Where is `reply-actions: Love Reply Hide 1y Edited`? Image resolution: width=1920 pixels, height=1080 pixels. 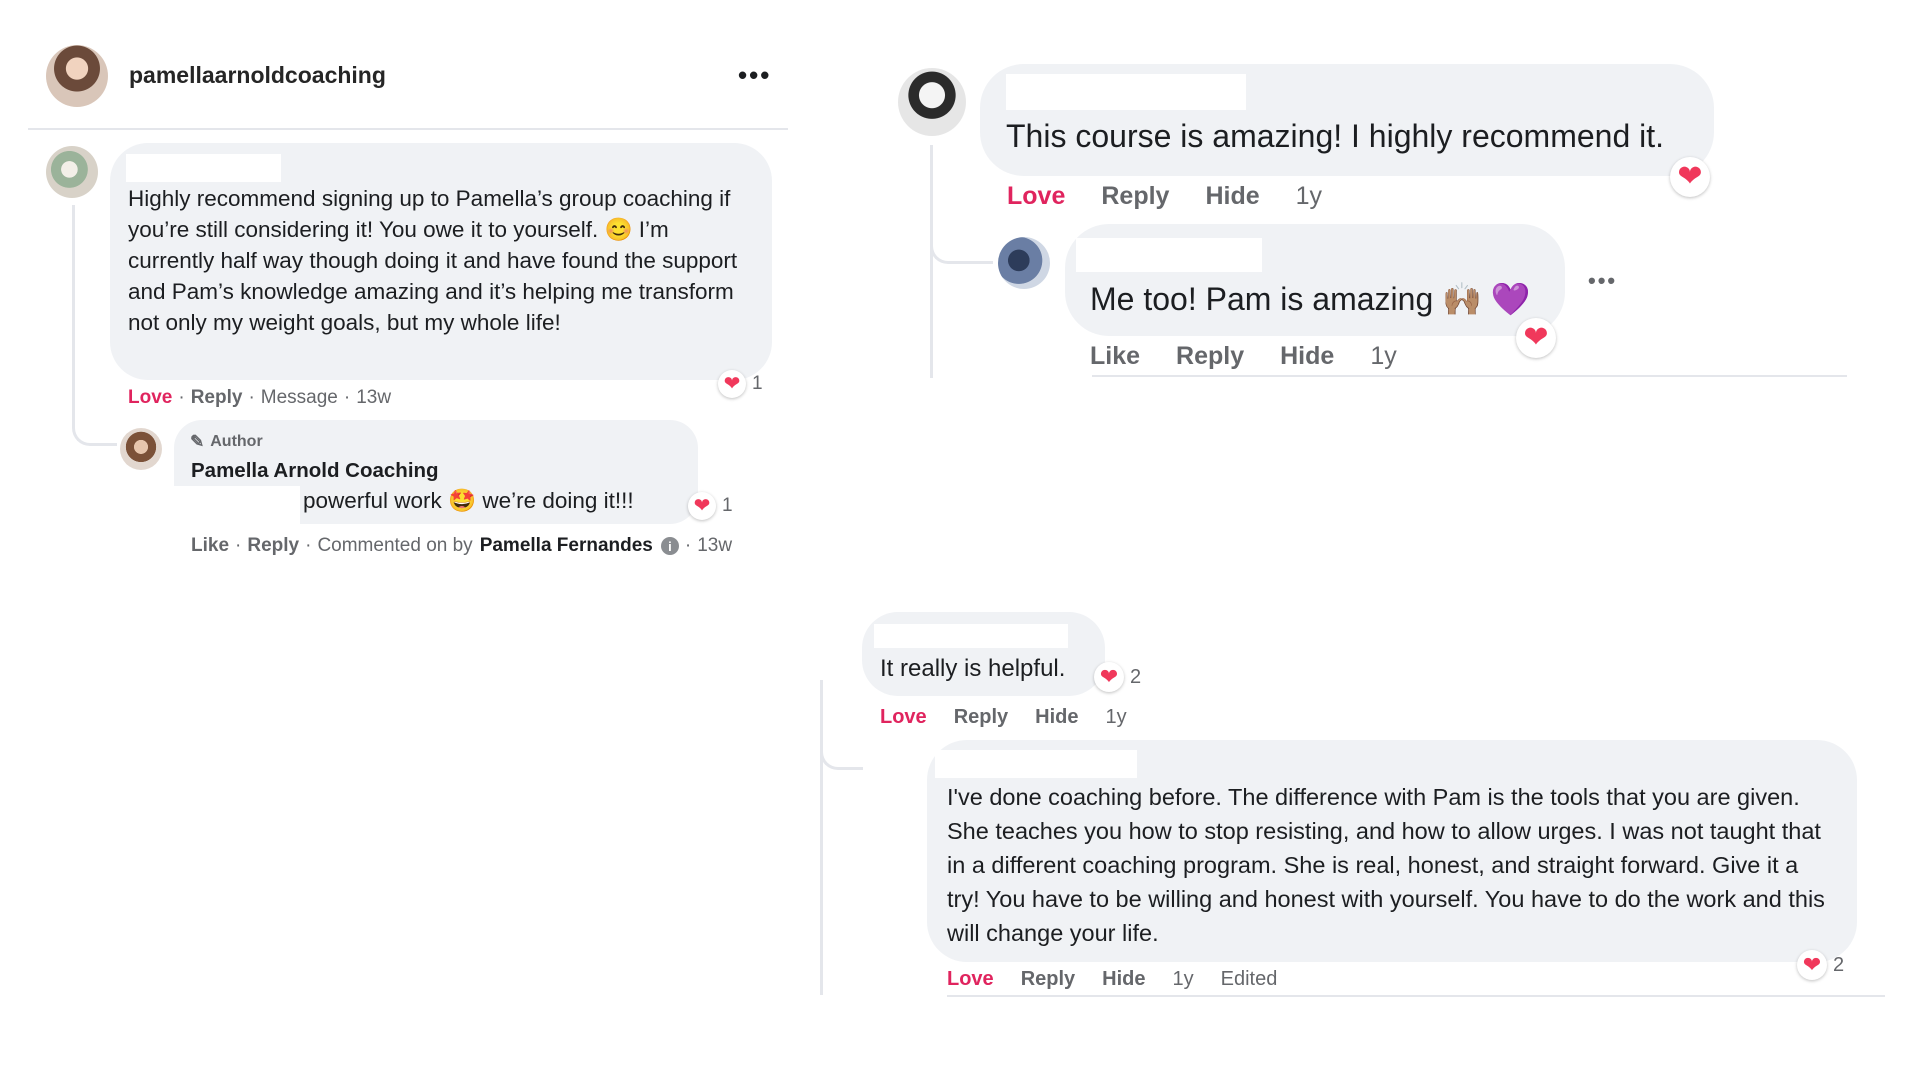
reply-actions: Love Reply Hide 1y Edited is located at coordinates (1112, 979).